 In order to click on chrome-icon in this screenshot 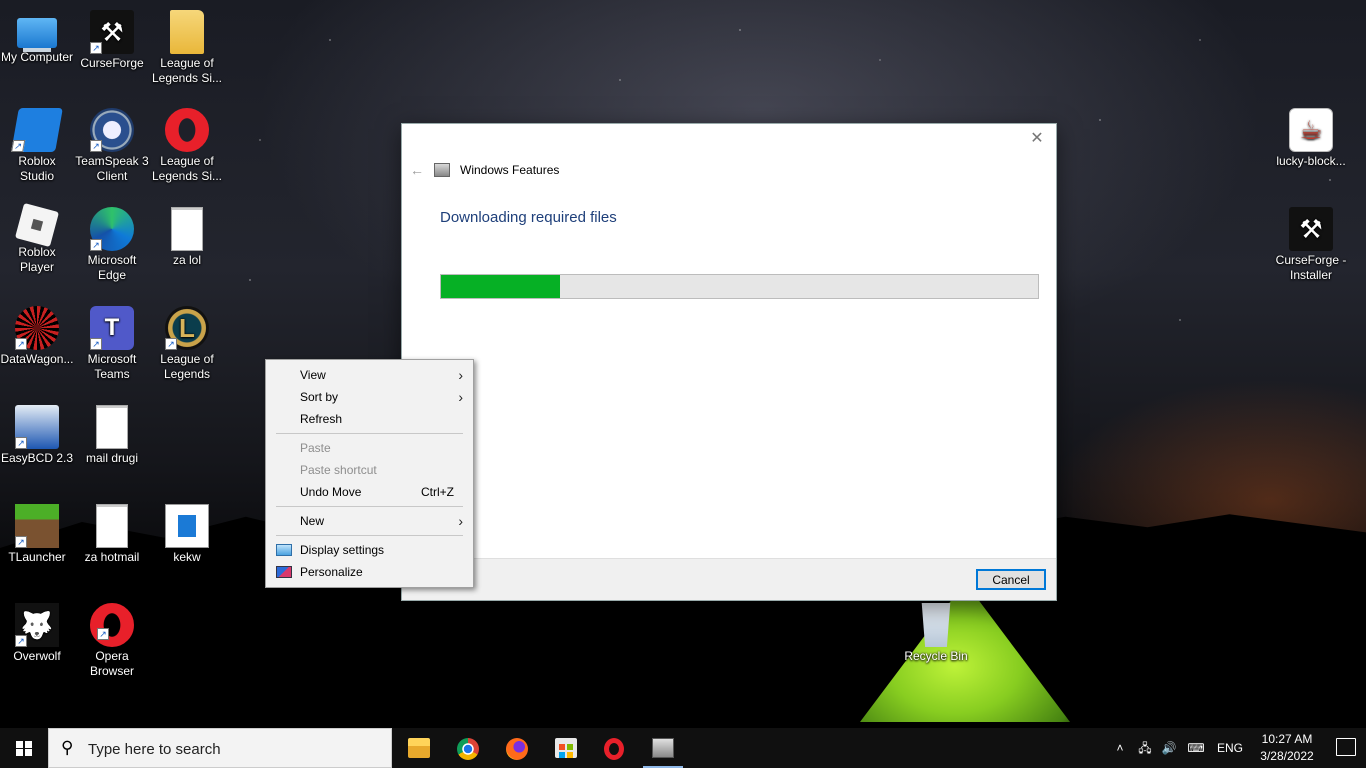, I will do `click(468, 749)`.